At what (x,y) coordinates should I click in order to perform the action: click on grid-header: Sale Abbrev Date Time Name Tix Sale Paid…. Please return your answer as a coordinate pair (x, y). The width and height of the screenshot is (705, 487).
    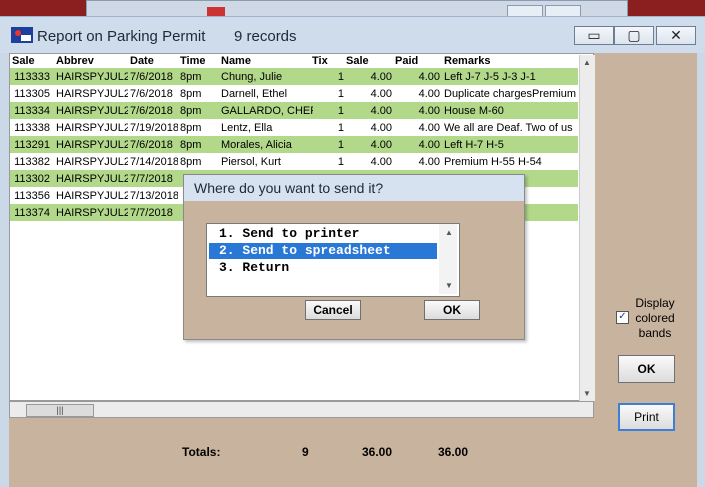
    Looking at the image, I should click on (294, 61).